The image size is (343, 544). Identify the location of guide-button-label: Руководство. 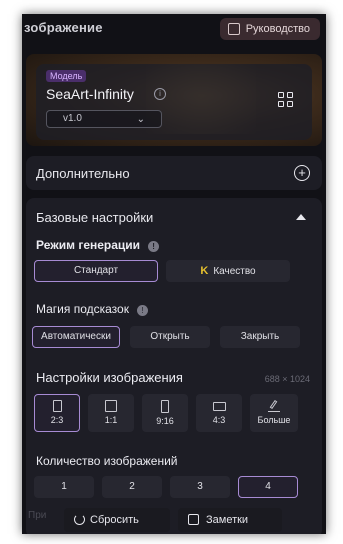
(277, 29).